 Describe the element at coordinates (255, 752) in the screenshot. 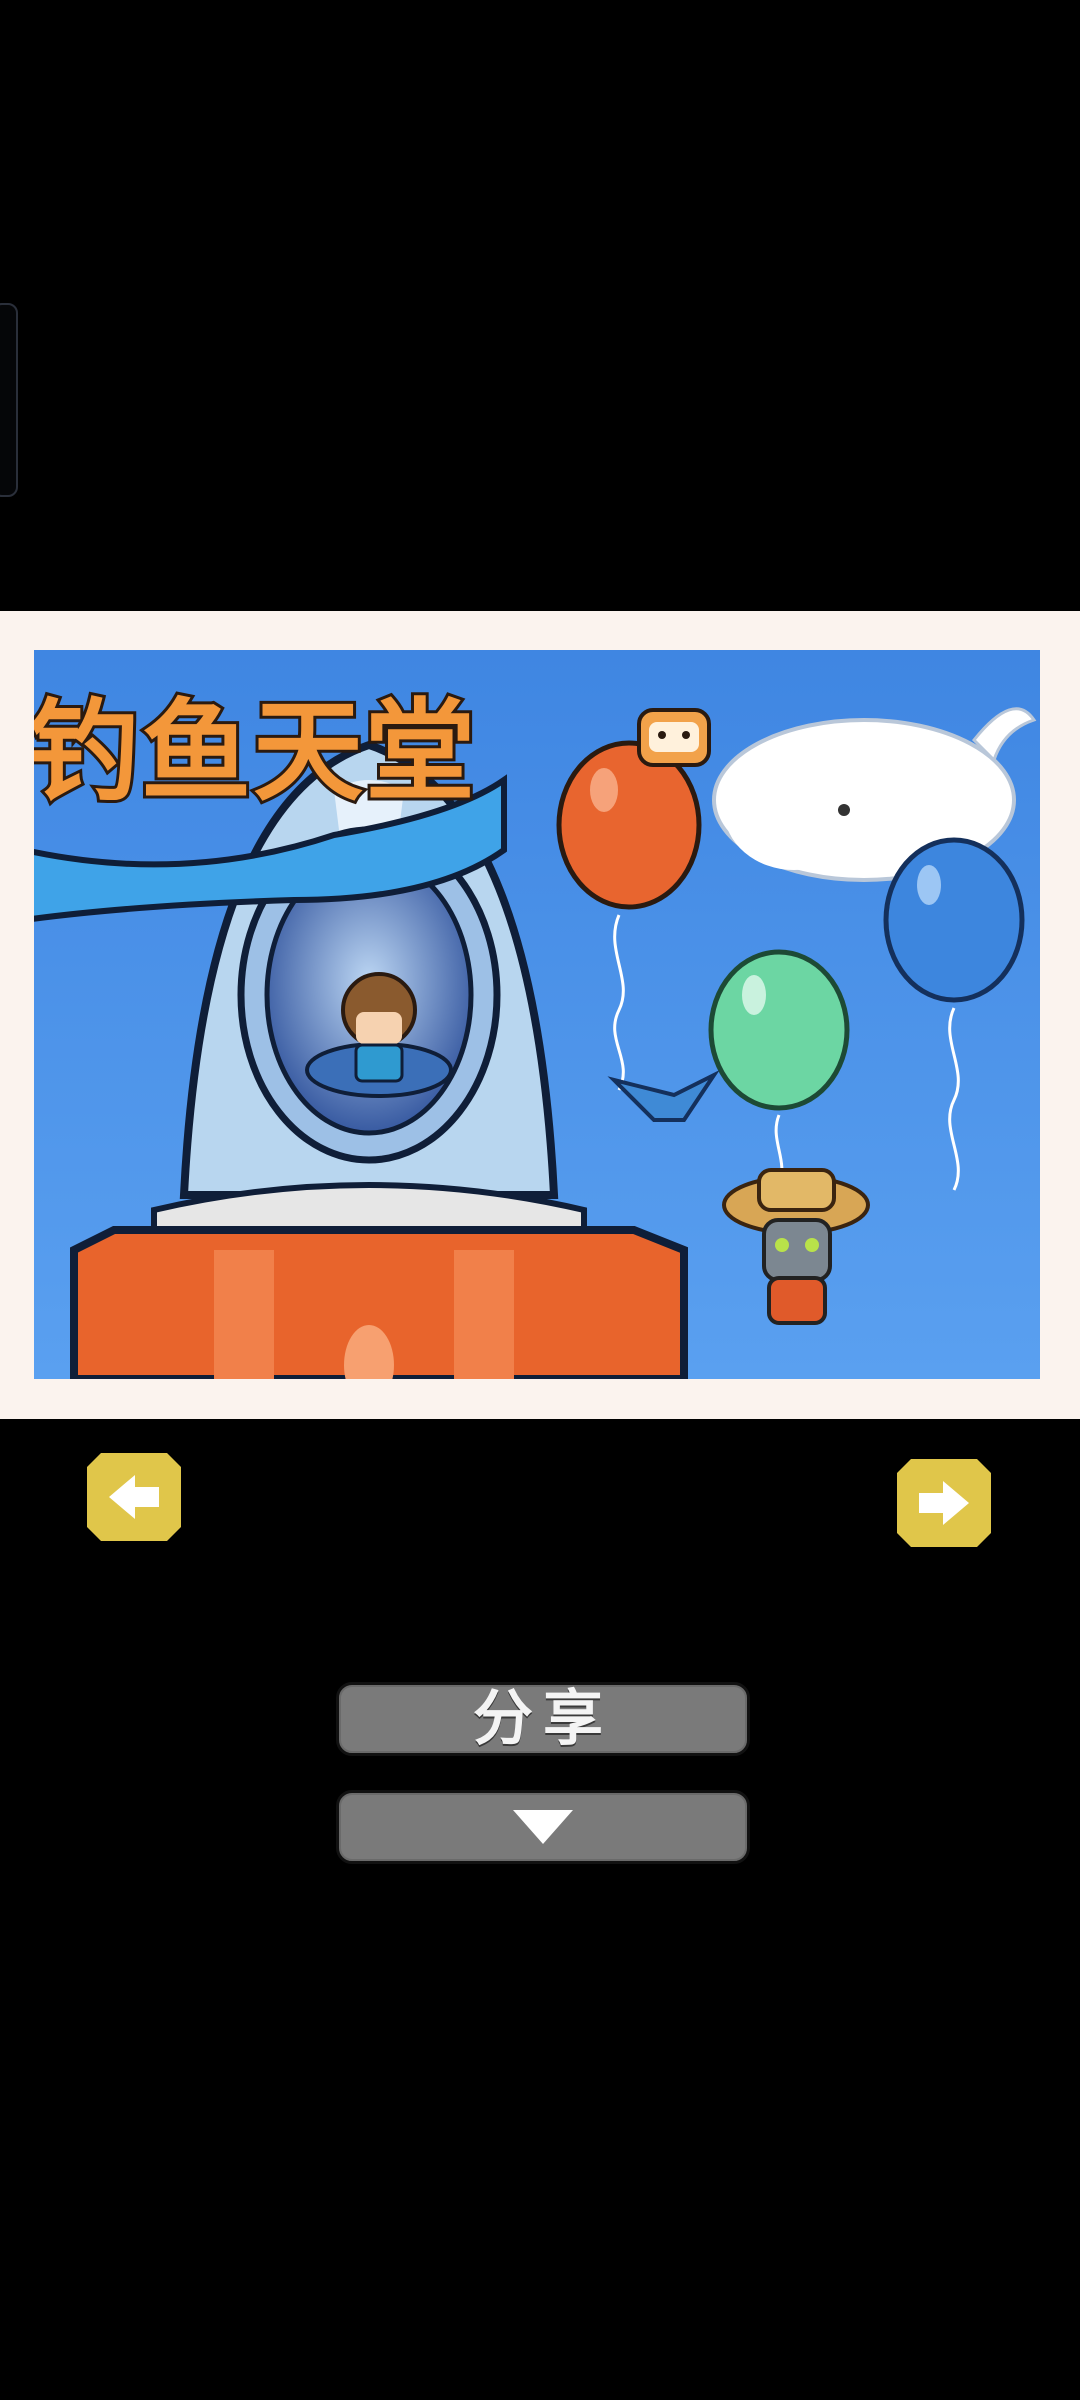

I see `game-title-text: 钓鱼天堂` at that location.